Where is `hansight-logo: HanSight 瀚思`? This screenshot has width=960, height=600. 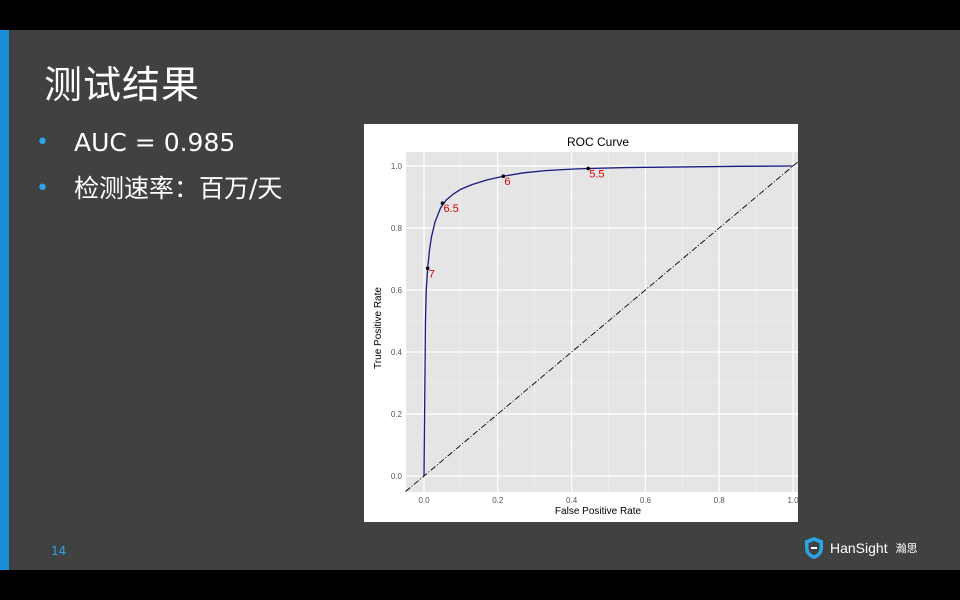
hansight-logo: HanSight 瀚思 is located at coordinates (861, 548).